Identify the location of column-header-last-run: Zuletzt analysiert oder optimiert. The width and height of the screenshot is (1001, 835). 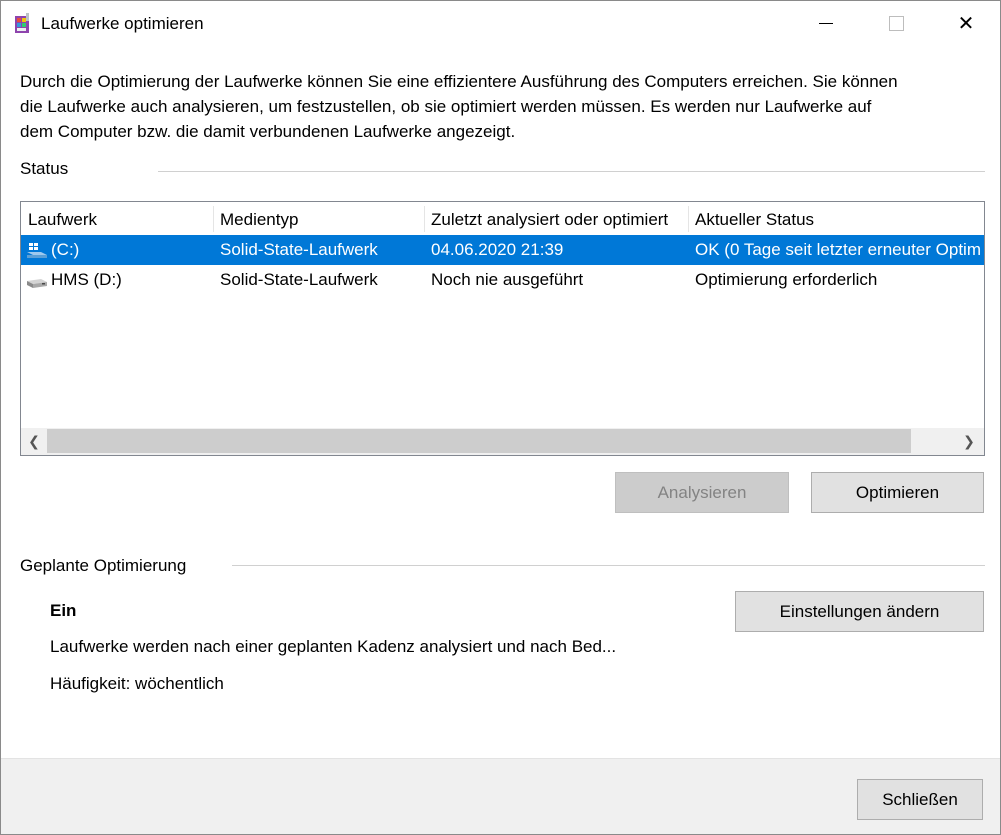
(556, 218).